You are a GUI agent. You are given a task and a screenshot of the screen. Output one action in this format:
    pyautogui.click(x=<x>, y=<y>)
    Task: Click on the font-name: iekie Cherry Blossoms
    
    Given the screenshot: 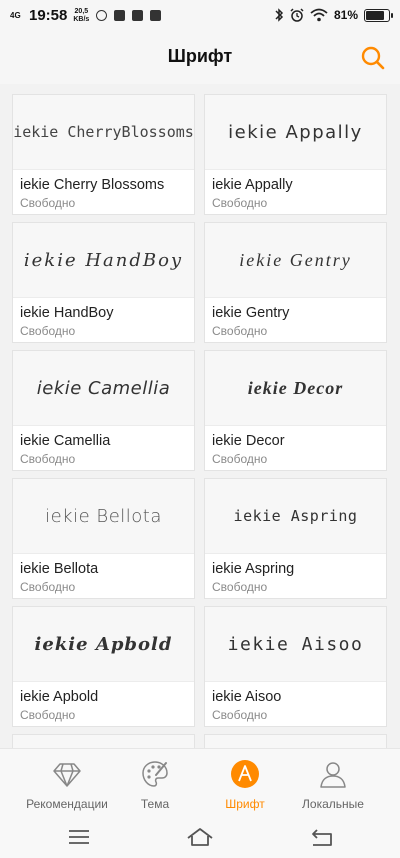 What is the action you would take?
    pyautogui.click(x=92, y=185)
    